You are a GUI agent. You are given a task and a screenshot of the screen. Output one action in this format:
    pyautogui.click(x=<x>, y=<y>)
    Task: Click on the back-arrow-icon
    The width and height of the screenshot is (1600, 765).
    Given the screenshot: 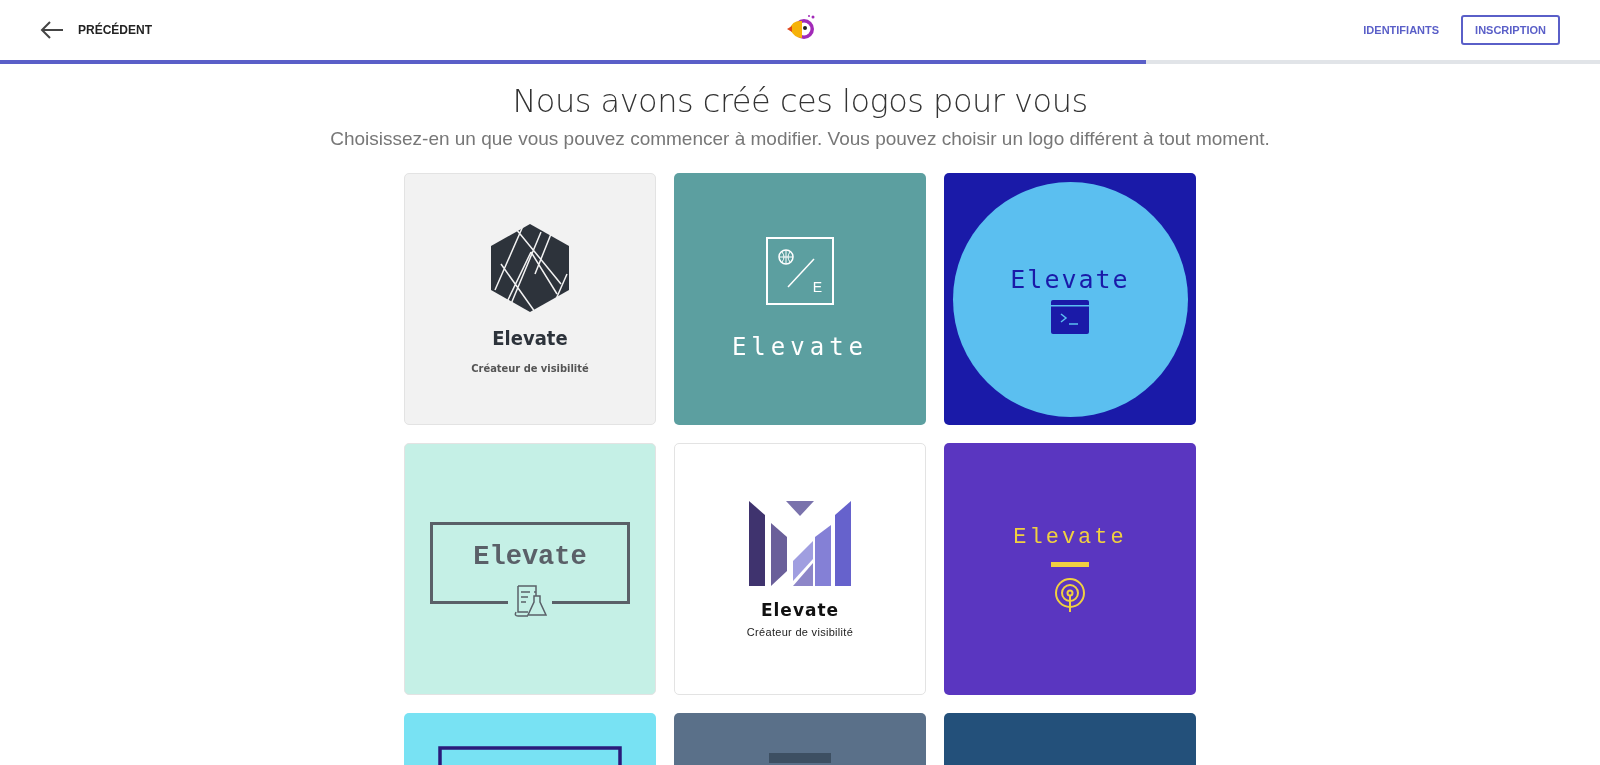 What is the action you would take?
    pyautogui.click(x=52, y=30)
    